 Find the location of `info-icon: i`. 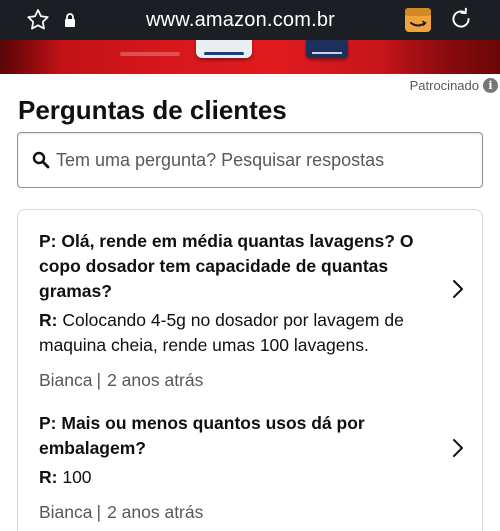

info-icon: i is located at coordinates (490, 85).